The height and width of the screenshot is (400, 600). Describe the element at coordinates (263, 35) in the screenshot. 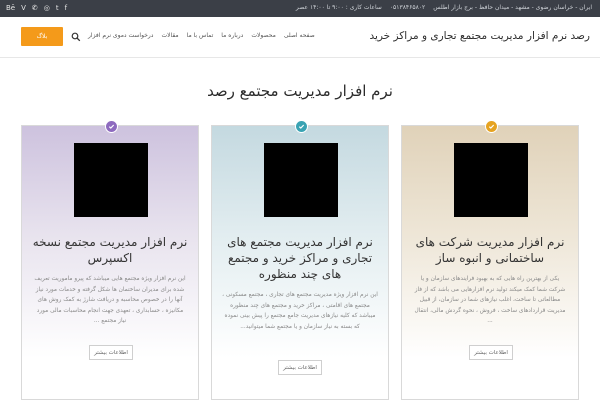

I see `nav-products: محصولات` at that location.